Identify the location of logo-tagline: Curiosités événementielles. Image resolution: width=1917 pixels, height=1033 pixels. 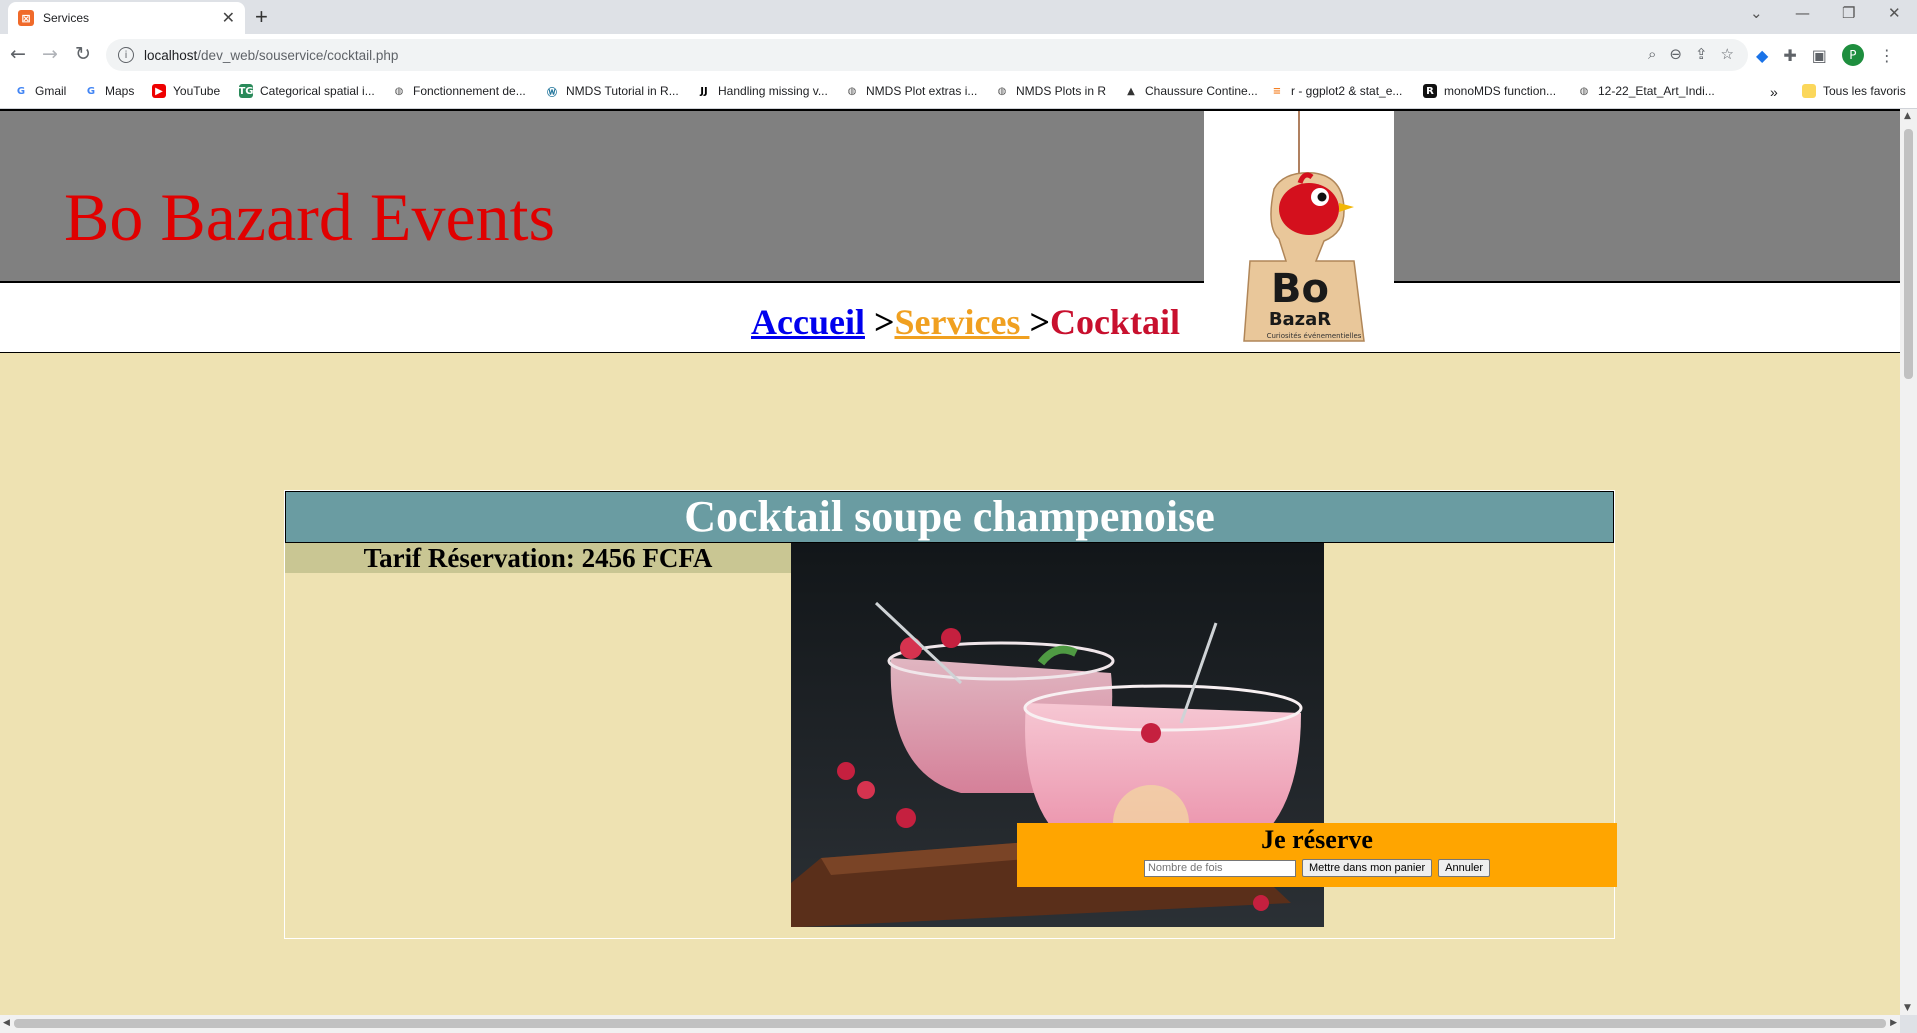
(1314, 336).